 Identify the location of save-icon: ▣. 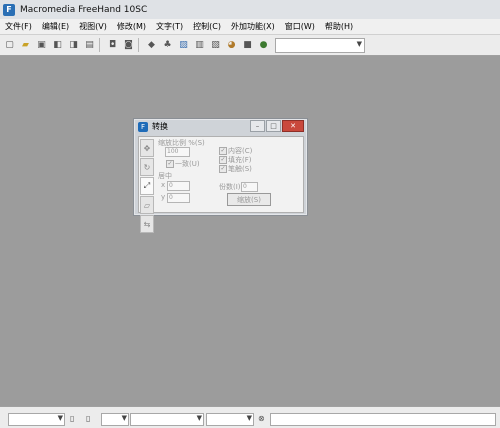
(41, 45).